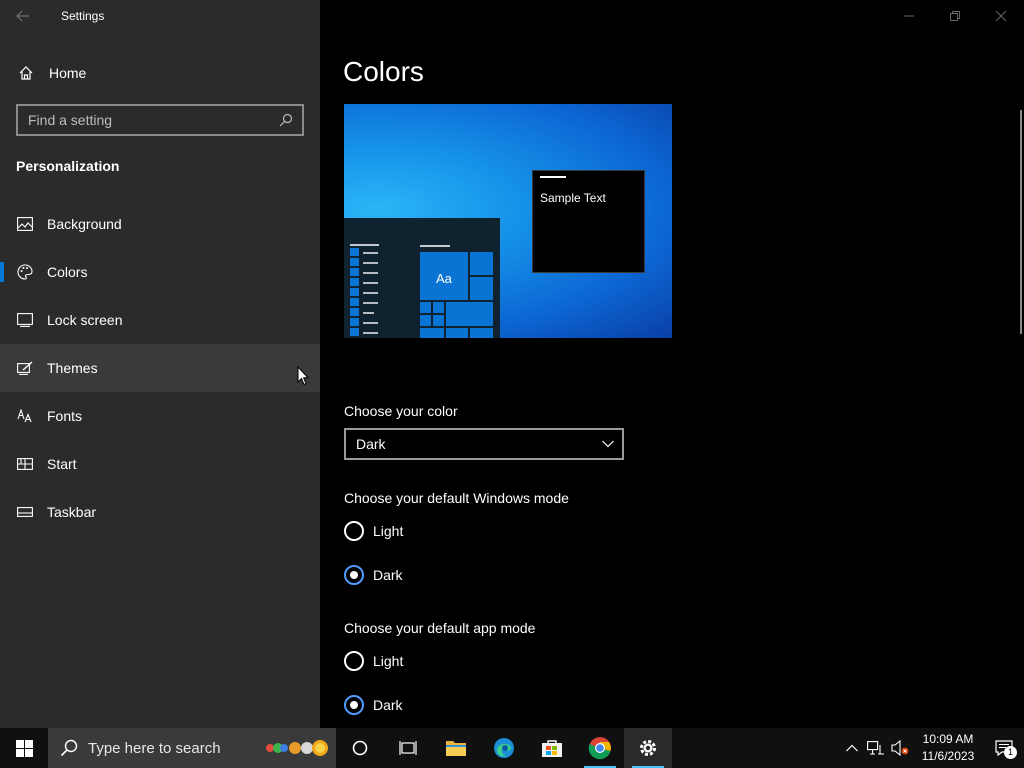 Image resolution: width=1024 pixels, height=768 pixels. Describe the element at coordinates (297, 748) in the screenshot. I see `search-highlight-icon` at that location.